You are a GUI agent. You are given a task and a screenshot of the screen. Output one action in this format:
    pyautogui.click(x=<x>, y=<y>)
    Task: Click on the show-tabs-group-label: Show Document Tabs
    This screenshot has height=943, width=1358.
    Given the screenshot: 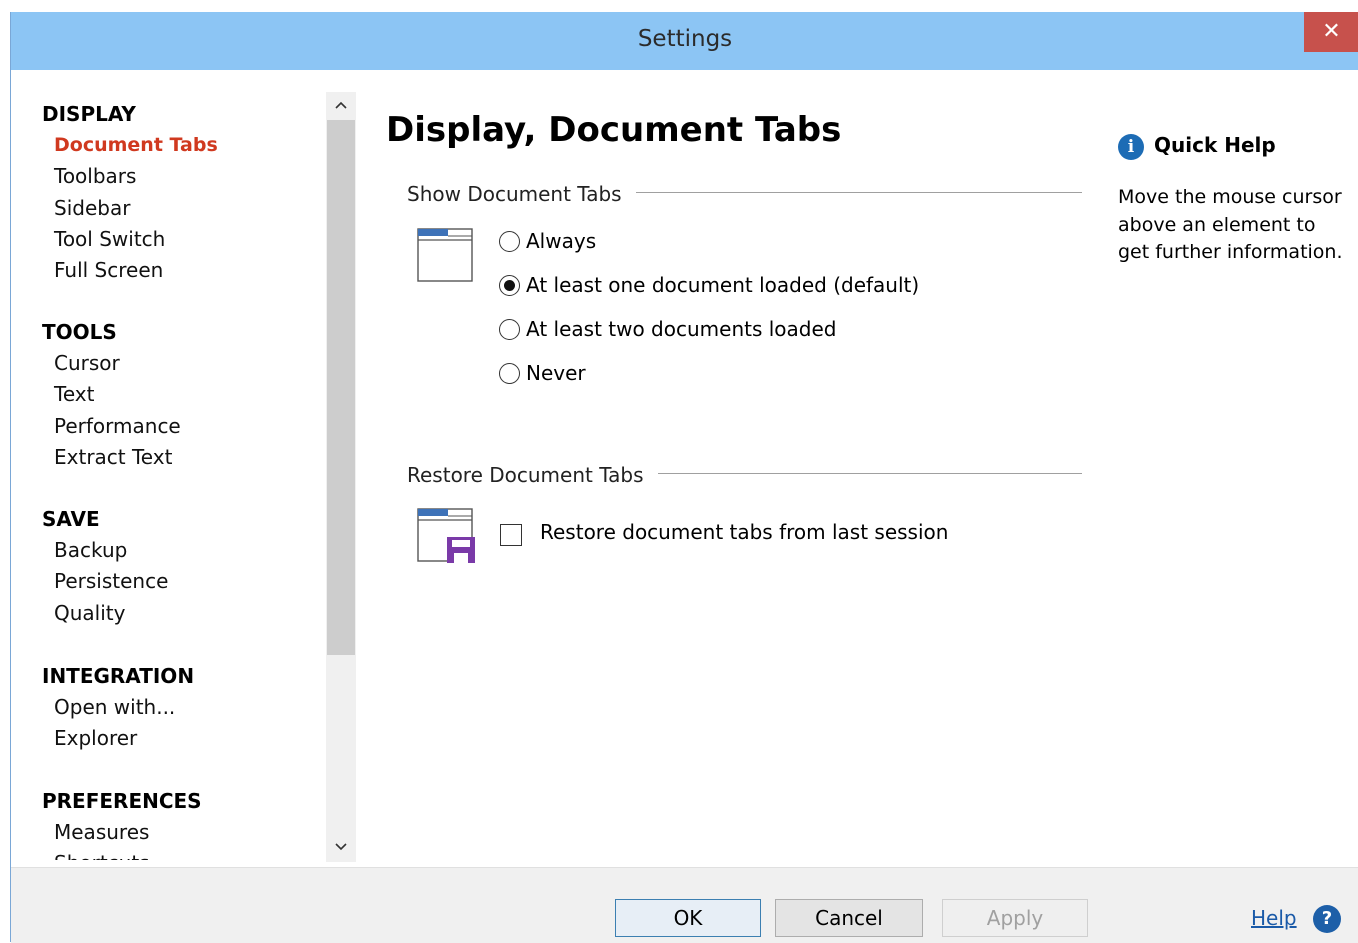 What is the action you would take?
    pyautogui.click(x=521, y=194)
    